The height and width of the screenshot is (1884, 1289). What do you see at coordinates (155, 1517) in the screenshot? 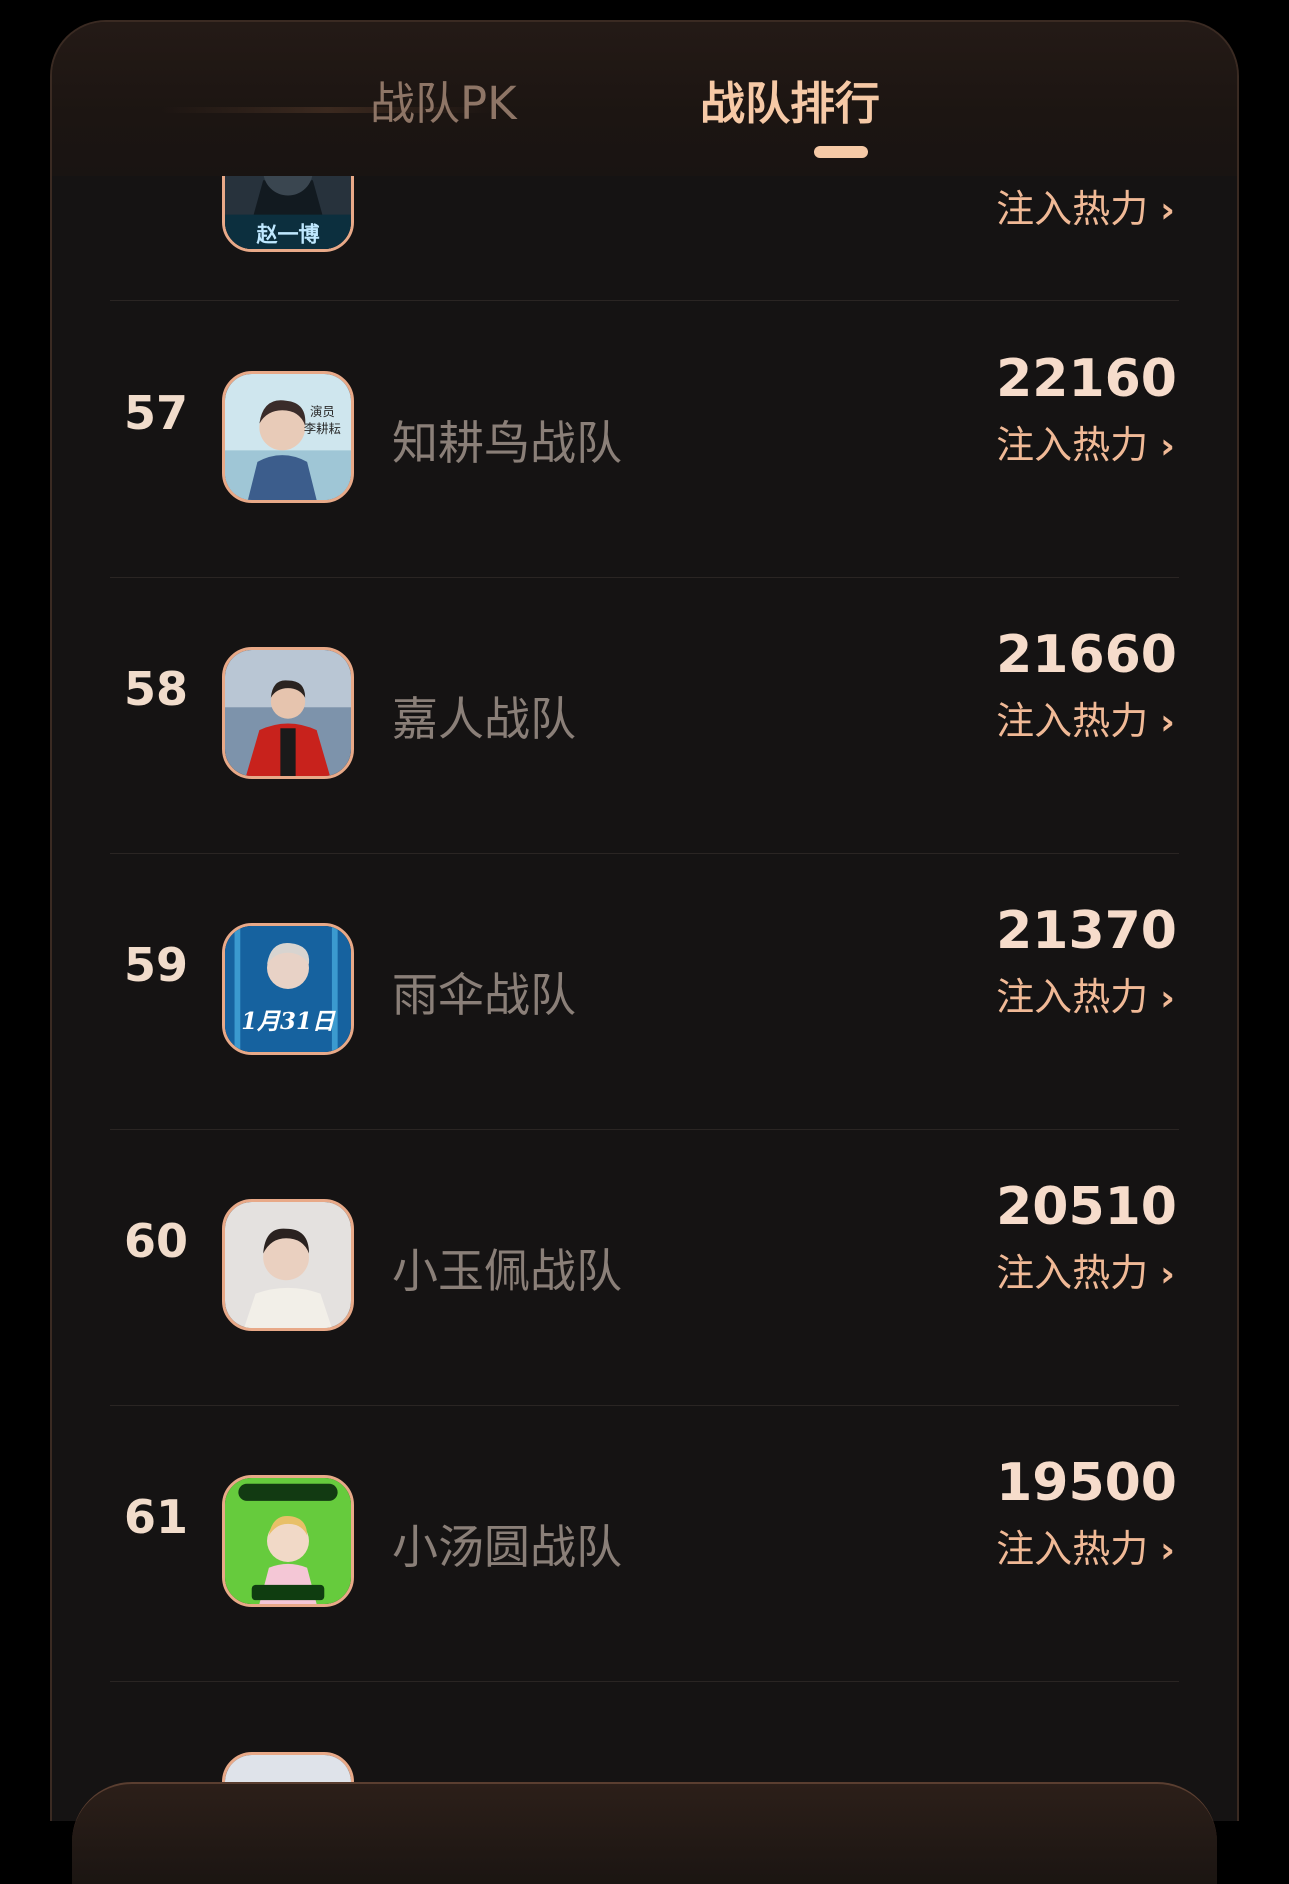
I see `rank-number: 61` at bounding box center [155, 1517].